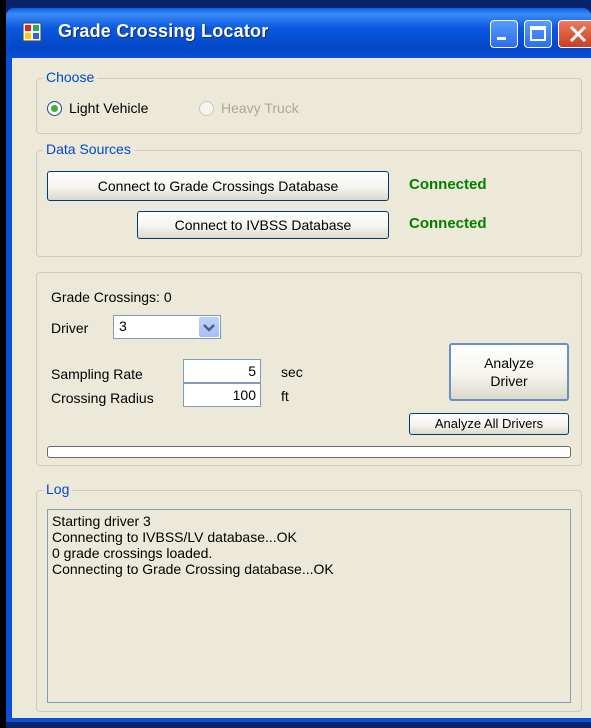  What do you see at coordinates (218, 186) in the screenshot?
I see `connect-grade-crossings-button: Connect to Grade Crossings Database` at bounding box center [218, 186].